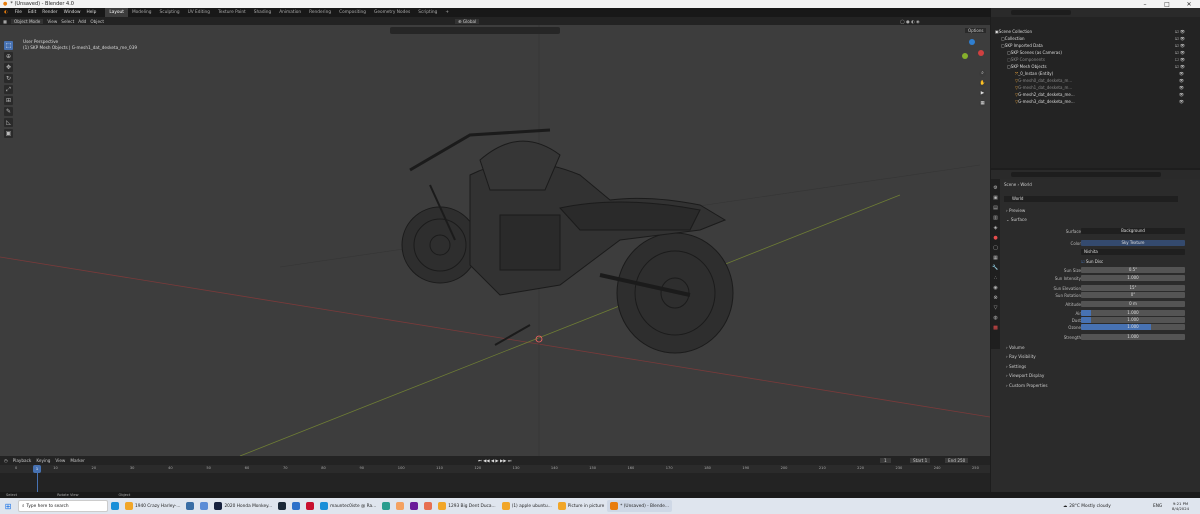 The width and height of the screenshot is (1200, 514). What do you see at coordinates (1180, 506) in the screenshot?
I see `clock: 9:21 PM 8/4/2024` at bounding box center [1180, 506].